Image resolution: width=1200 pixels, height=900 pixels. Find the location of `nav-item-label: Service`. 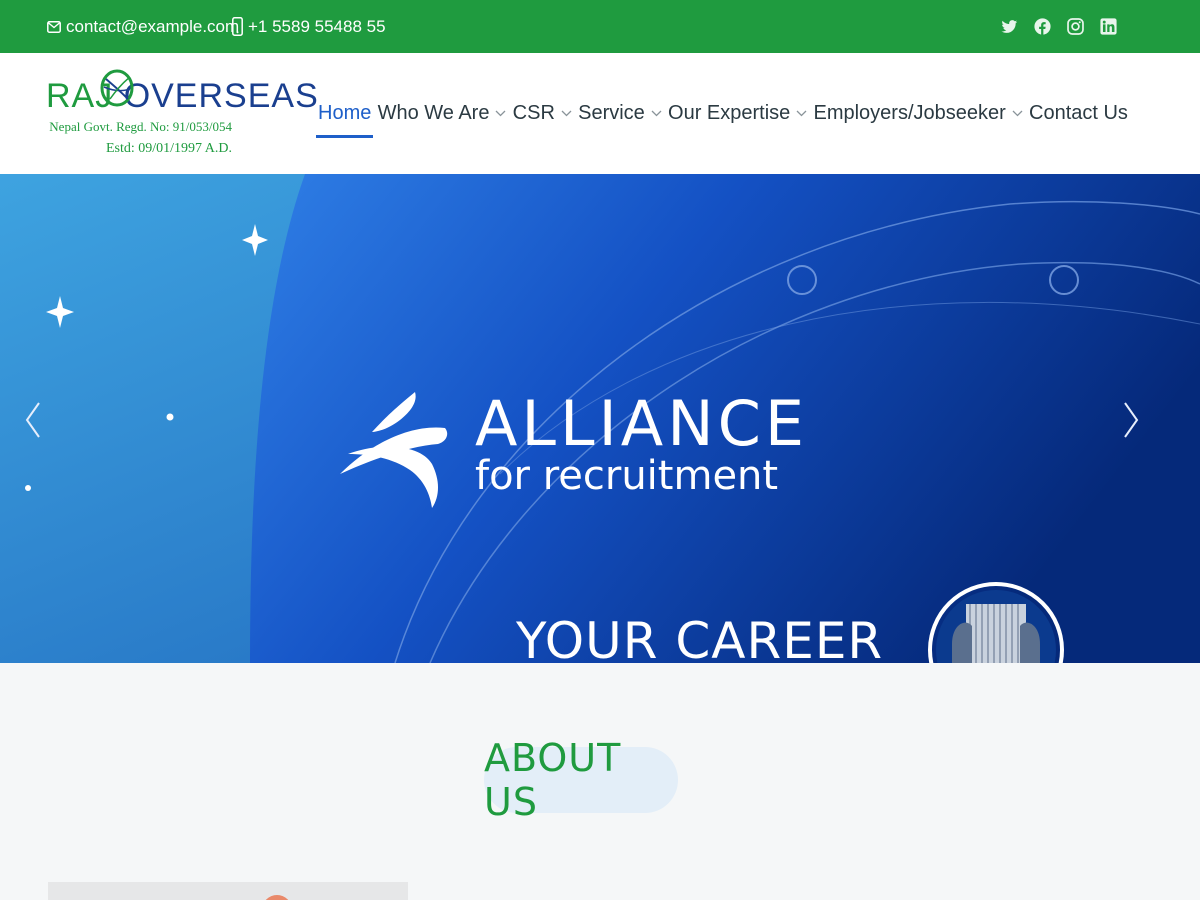

nav-item-label: Service is located at coordinates (611, 113).